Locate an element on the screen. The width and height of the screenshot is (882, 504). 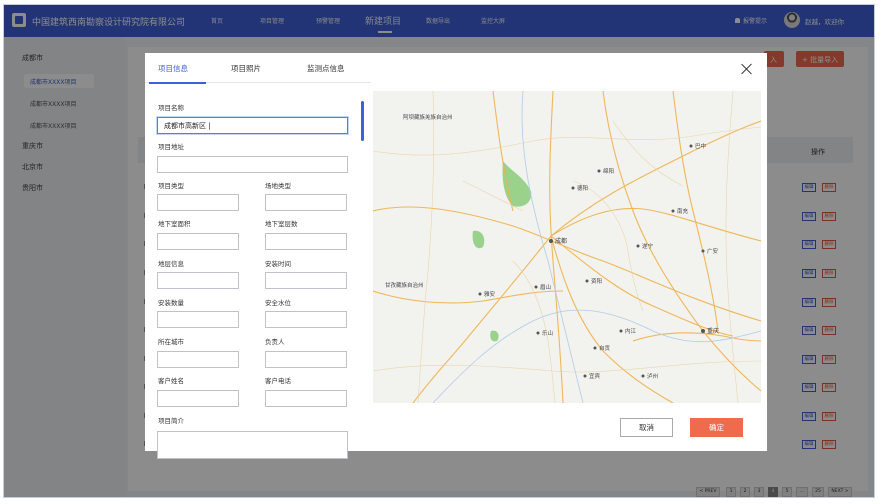
owner-label: 负责人 is located at coordinates (275, 342).